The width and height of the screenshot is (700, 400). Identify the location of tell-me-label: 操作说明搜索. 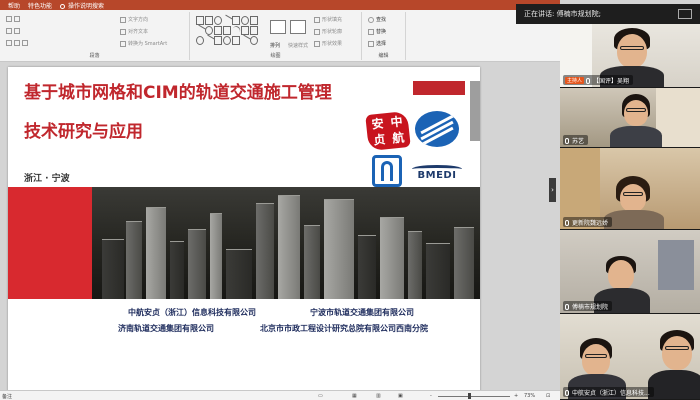
(86, 6).